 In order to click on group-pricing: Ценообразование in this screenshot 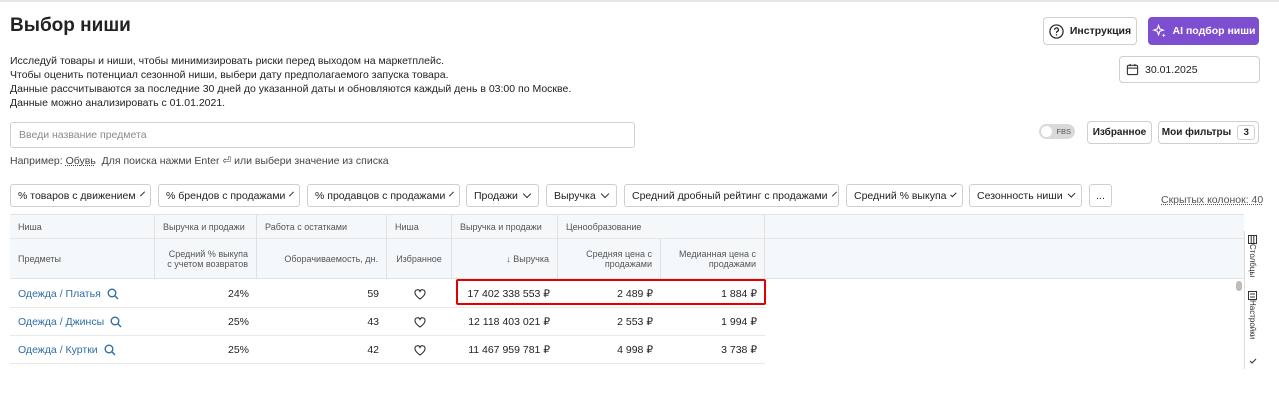, I will do `click(661, 227)`.